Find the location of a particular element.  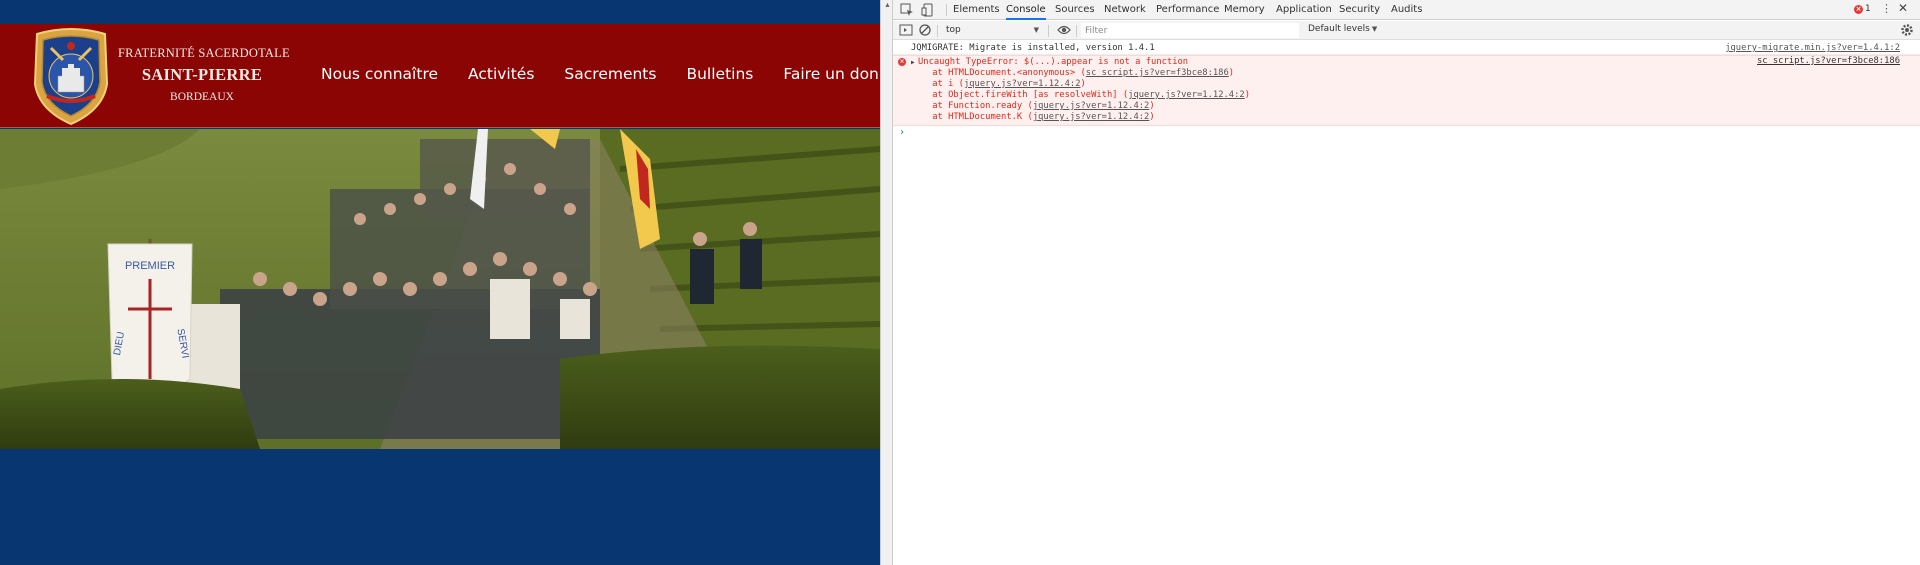

clear-console-icon is located at coordinates (925, 30).